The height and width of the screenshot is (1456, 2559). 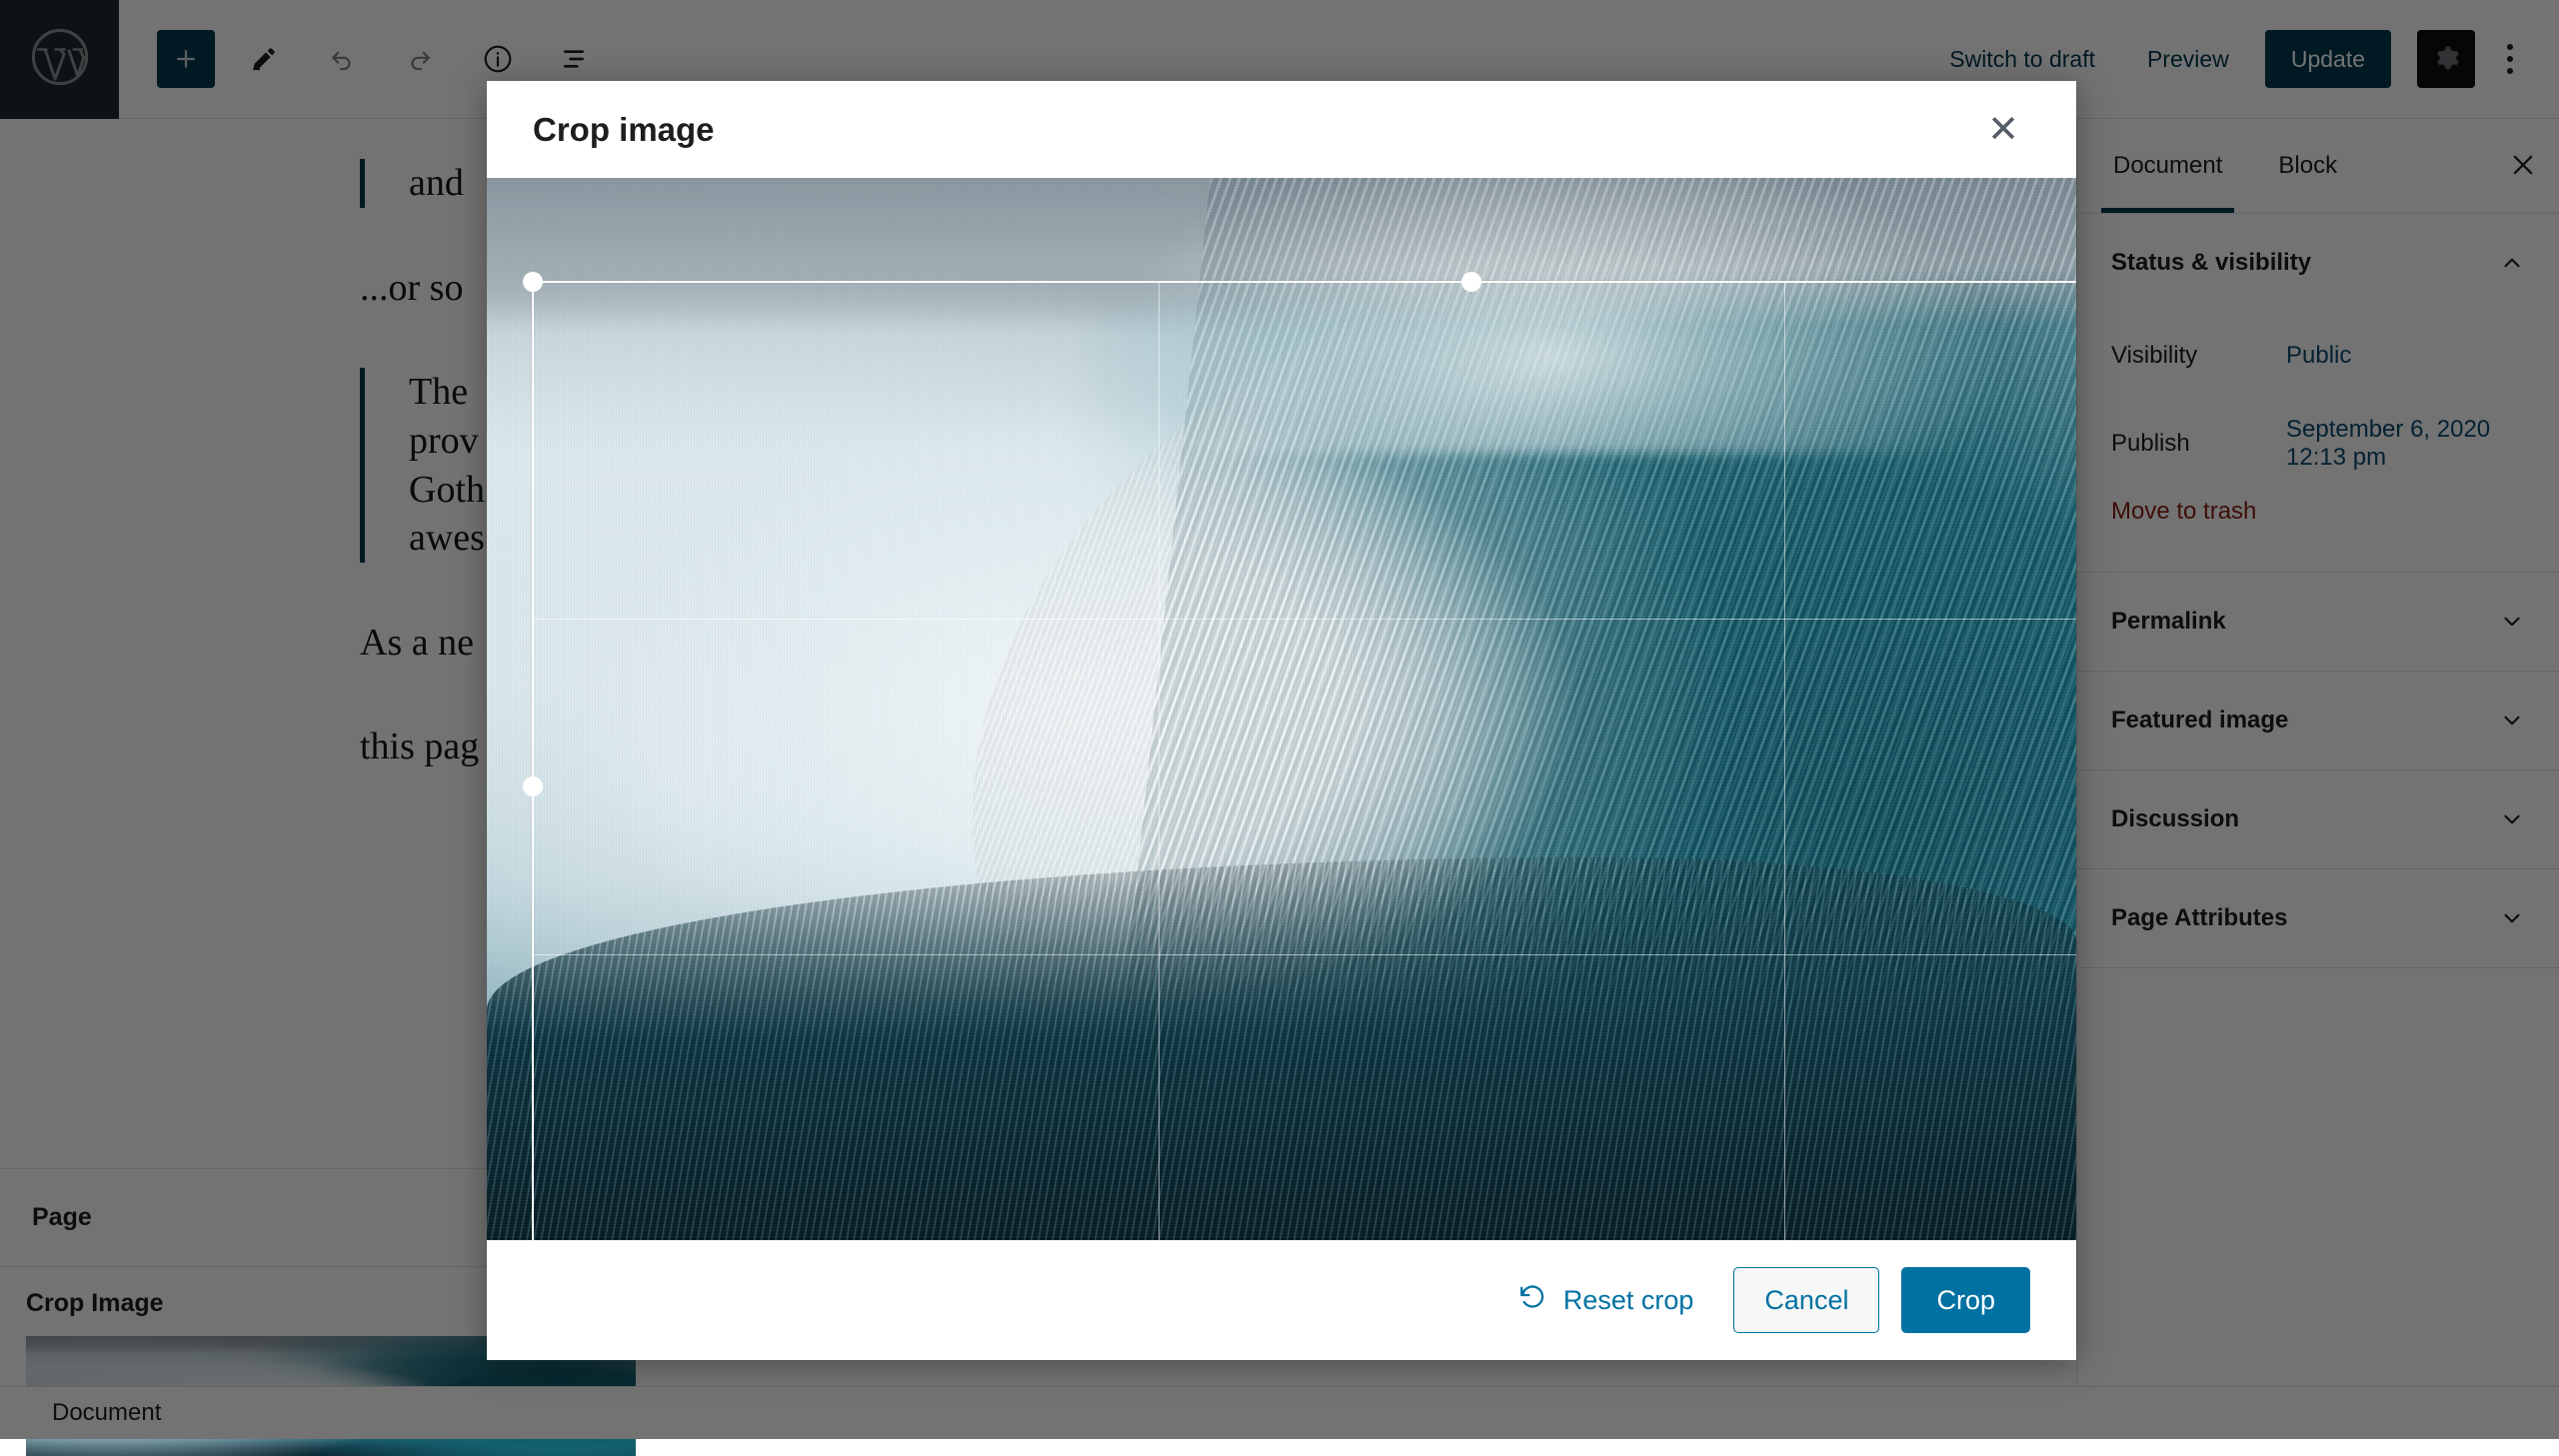 I want to click on modal-footer: Reset crop Cancel Crop, so click(x=1281, y=1300).